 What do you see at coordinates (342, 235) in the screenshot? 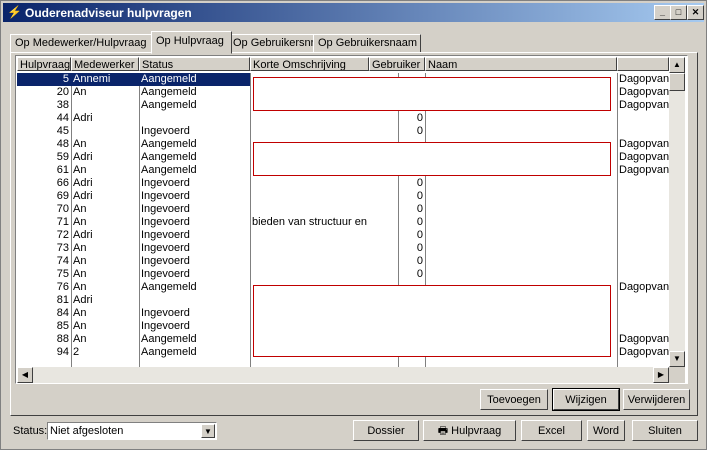
I see `table-row: 72 Adri Ingevoerd 0` at bounding box center [342, 235].